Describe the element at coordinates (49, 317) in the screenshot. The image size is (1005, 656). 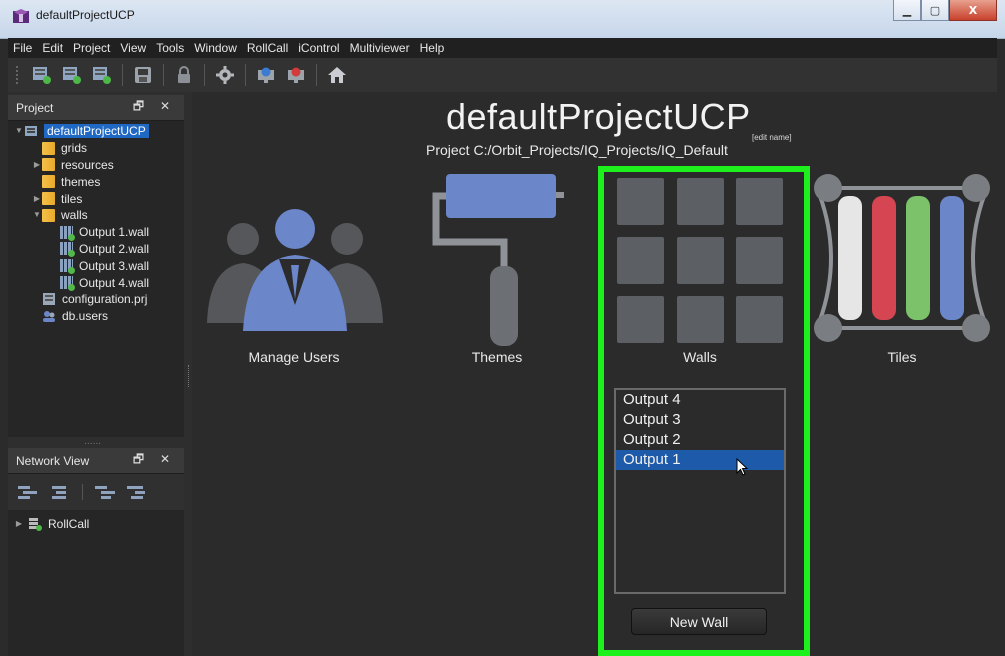
I see `users-file-icon` at that location.